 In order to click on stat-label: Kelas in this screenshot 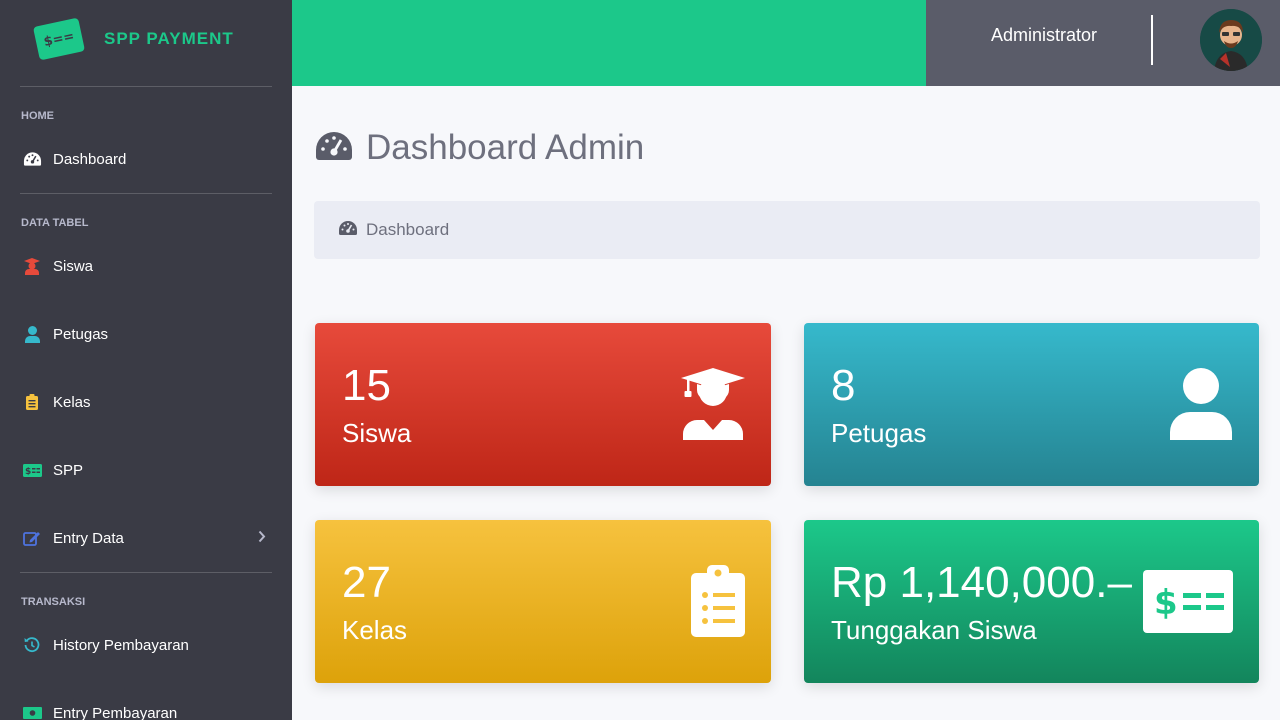, I will do `click(375, 630)`.